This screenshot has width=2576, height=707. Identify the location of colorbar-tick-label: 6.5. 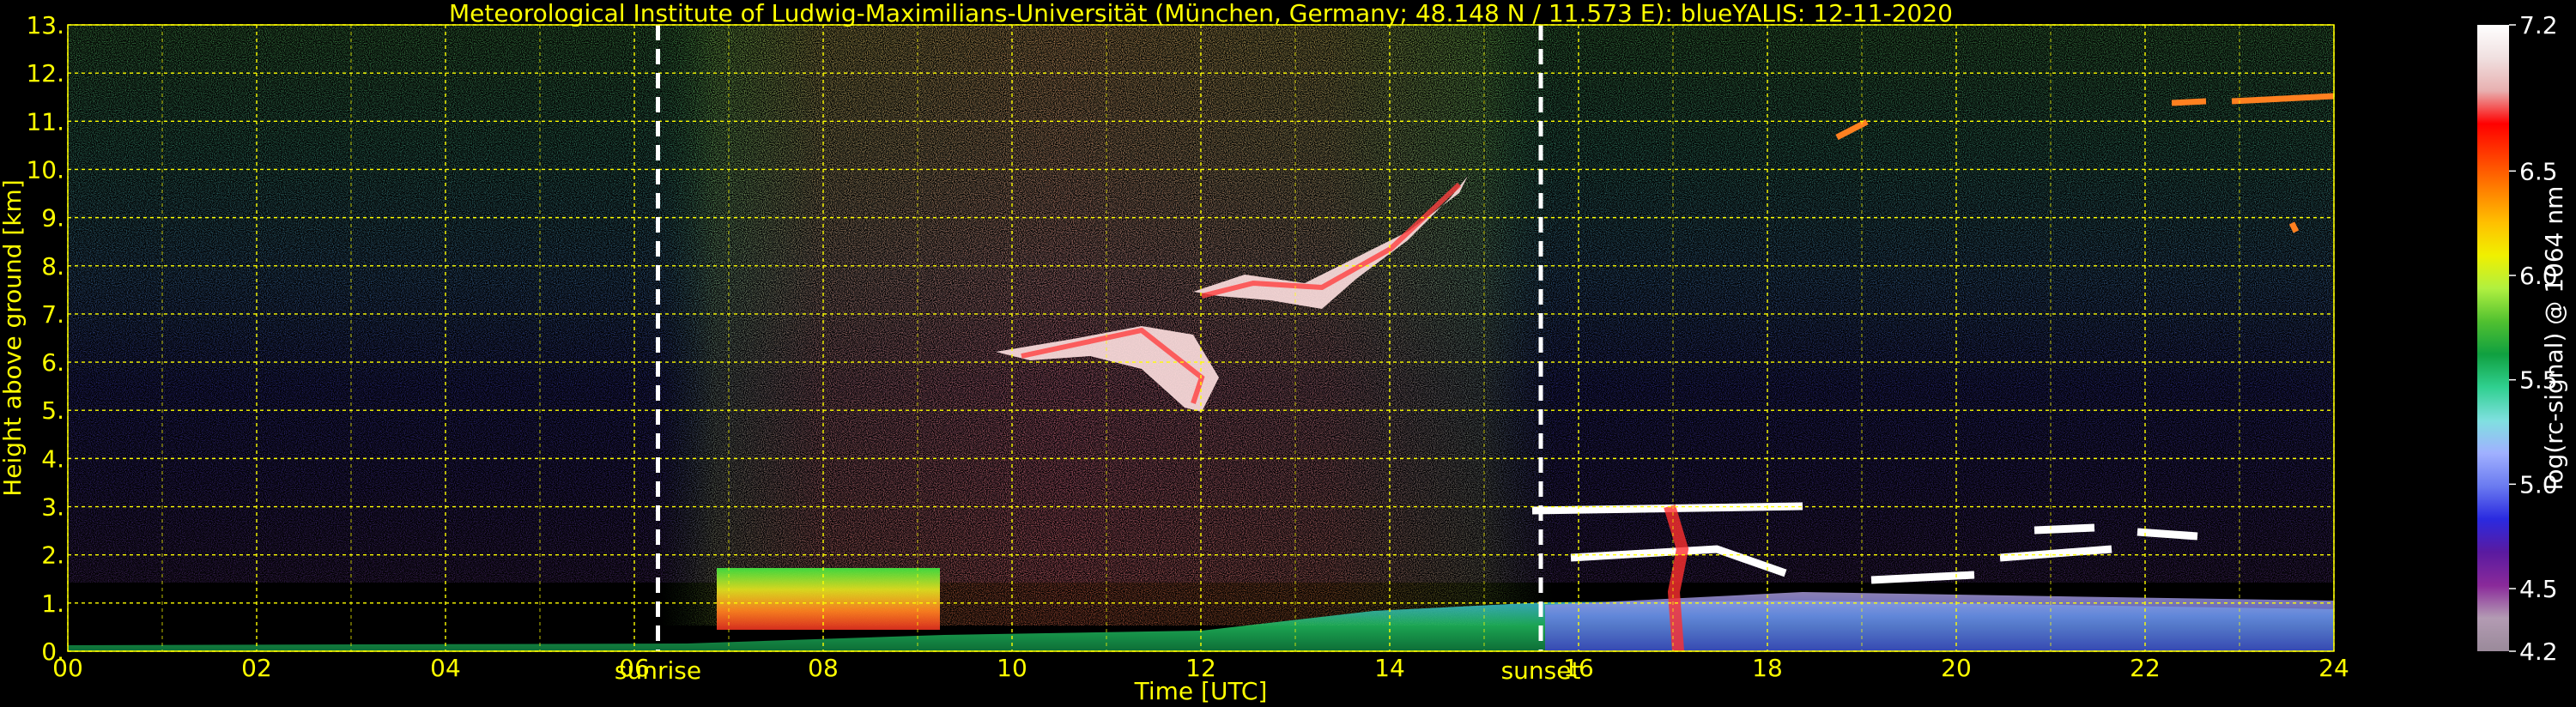
(2538, 171).